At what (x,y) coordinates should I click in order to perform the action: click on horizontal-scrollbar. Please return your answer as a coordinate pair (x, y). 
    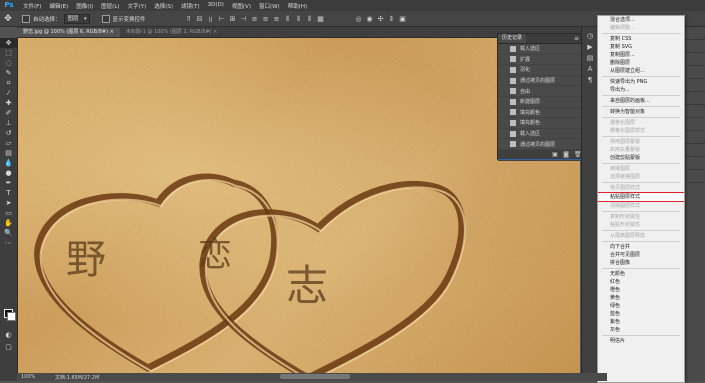
    Looking at the image, I should click on (315, 376).